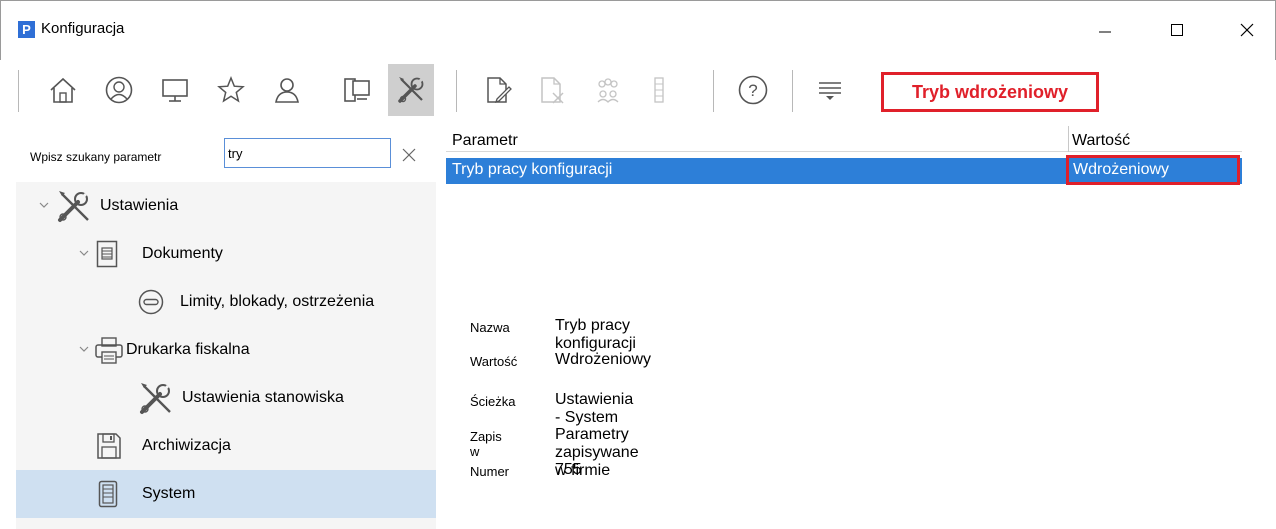 The width and height of the screenshot is (1276, 529). Describe the element at coordinates (26, 29) in the screenshot. I see `app-logo: P` at that location.